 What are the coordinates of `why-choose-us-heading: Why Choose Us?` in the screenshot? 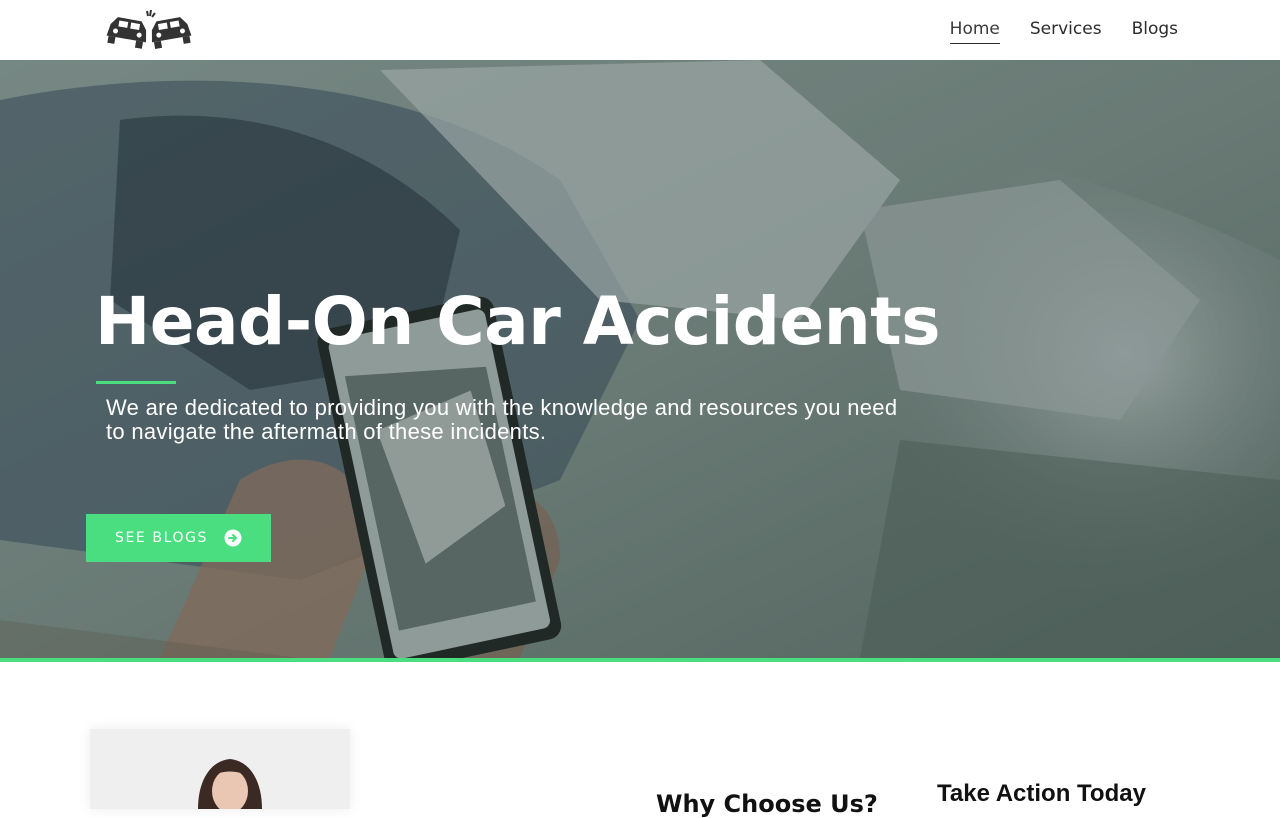 It's located at (767, 804).